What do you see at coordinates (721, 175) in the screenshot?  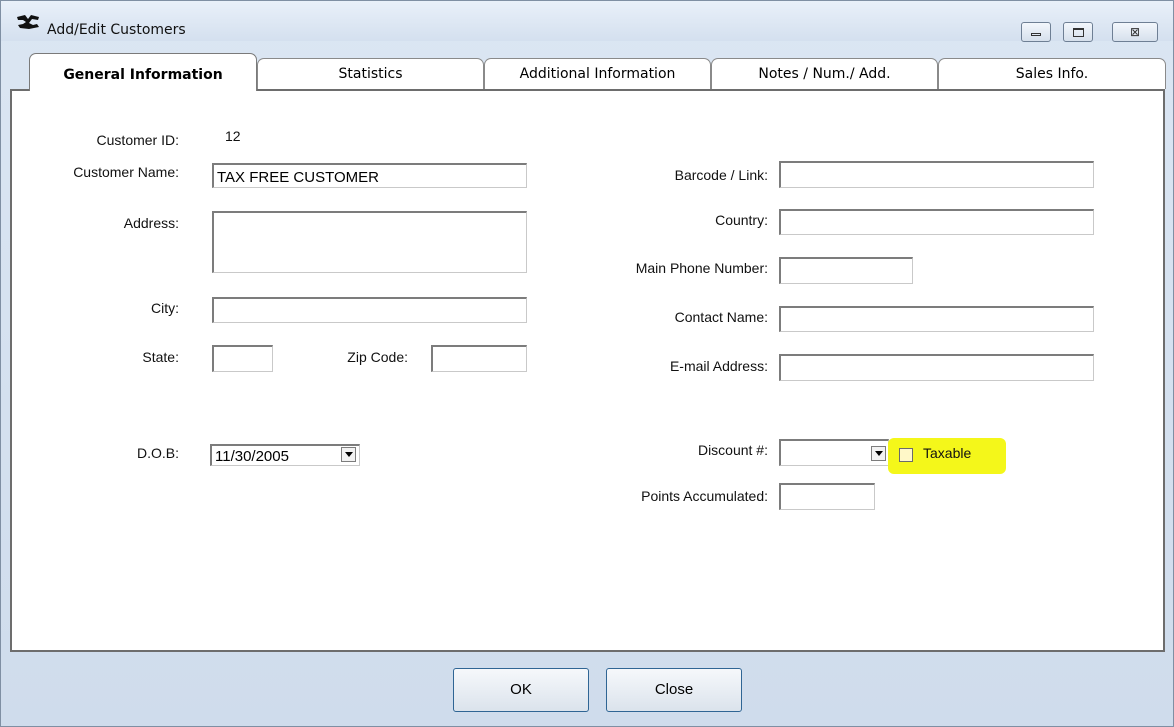 I see `barcode-link-label: Barcode / Link:` at bounding box center [721, 175].